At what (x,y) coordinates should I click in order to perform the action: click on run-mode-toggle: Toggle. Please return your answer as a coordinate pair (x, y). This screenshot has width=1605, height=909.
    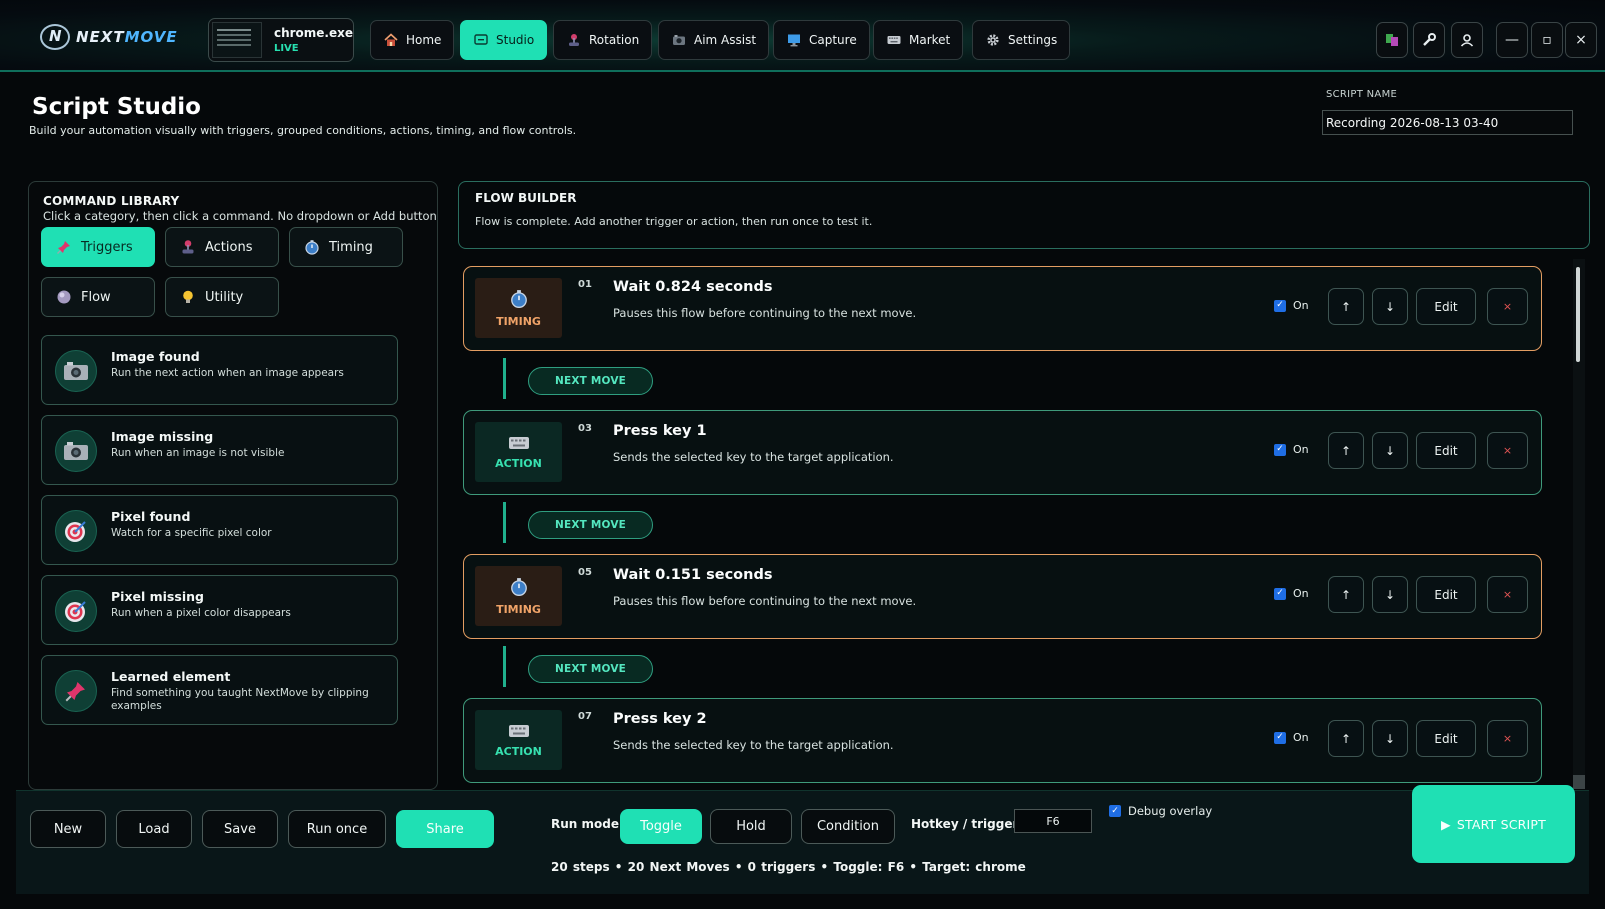
    Looking at the image, I should click on (661, 826).